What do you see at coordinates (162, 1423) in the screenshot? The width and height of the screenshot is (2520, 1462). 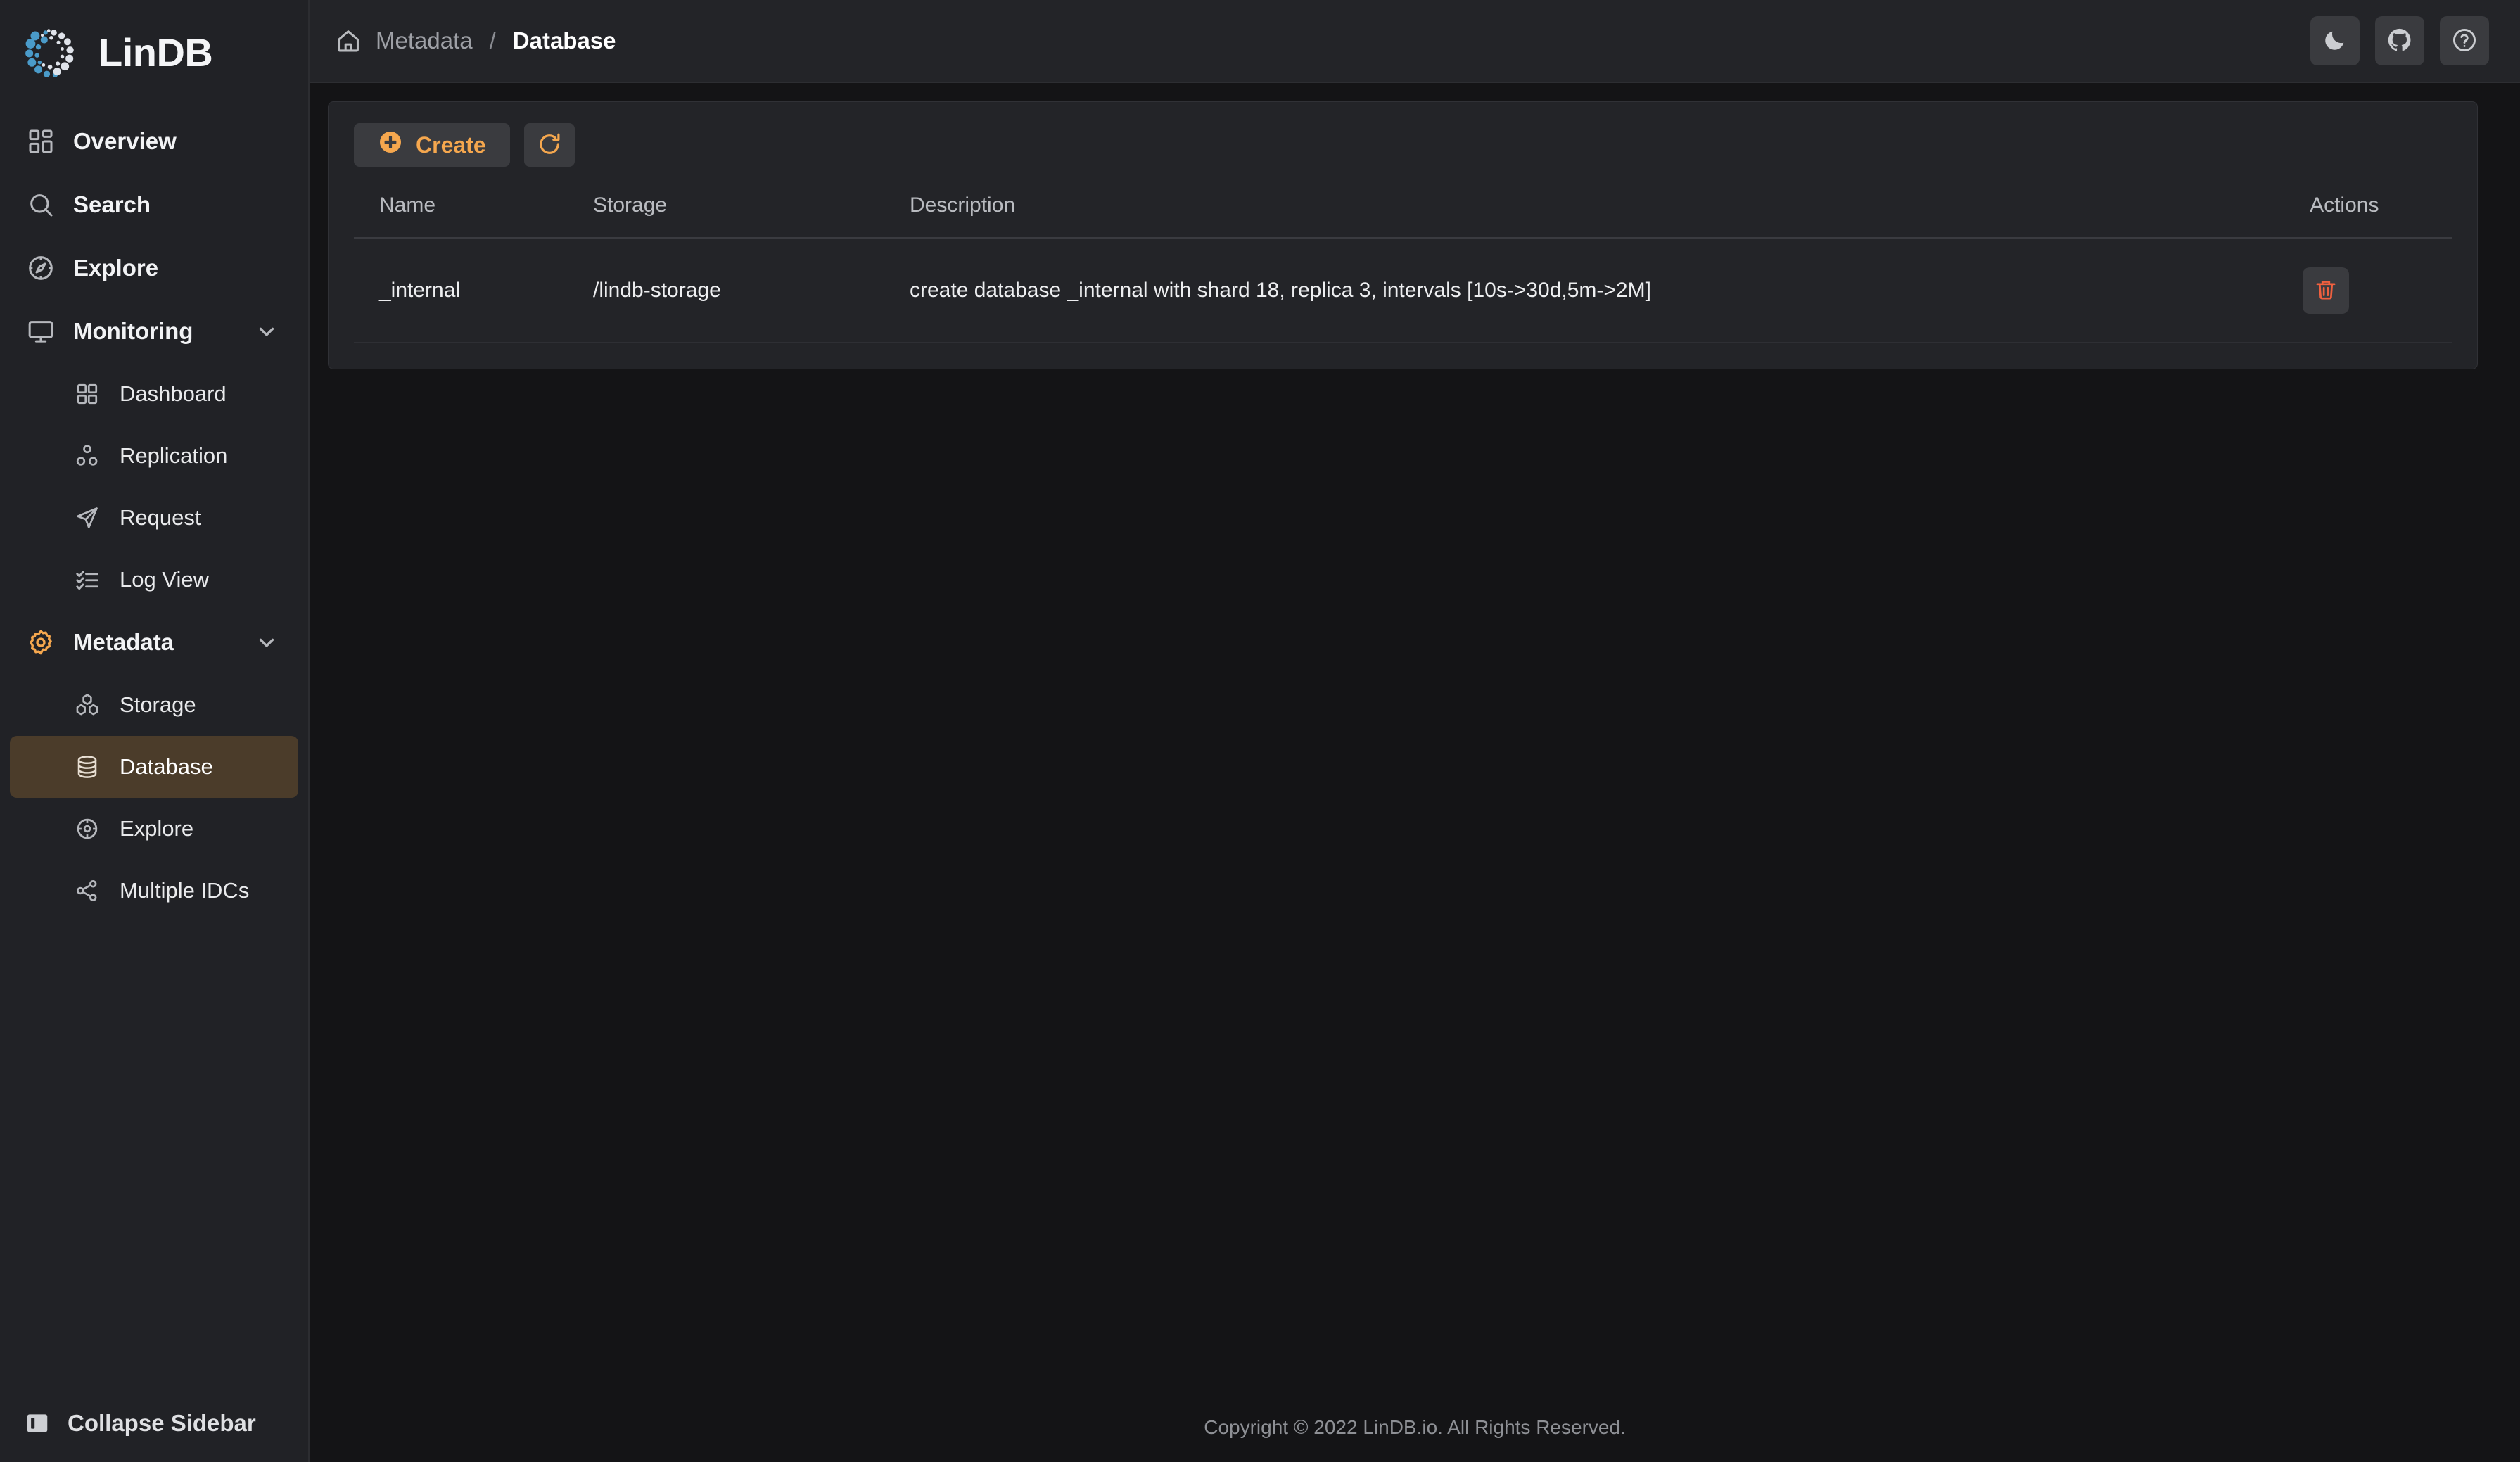 I see `collapse-sidebar-label: Collapse Sidebar` at bounding box center [162, 1423].